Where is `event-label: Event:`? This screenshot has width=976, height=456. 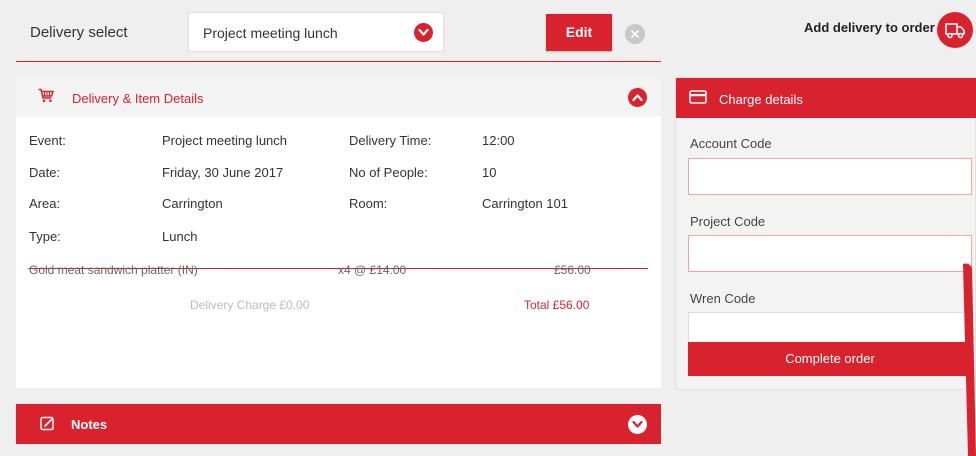
event-label: Event: is located at coordinates (47, 140).